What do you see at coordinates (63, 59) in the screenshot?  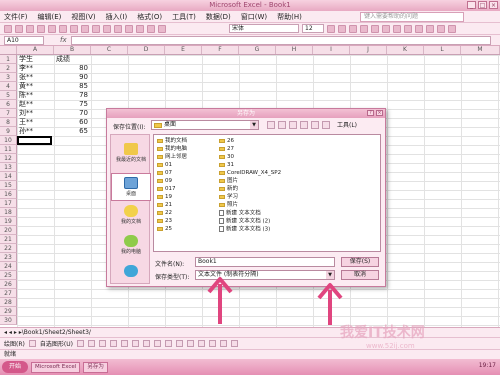 I see `cell-b1: 成绩` at bounding box center [63, 59].